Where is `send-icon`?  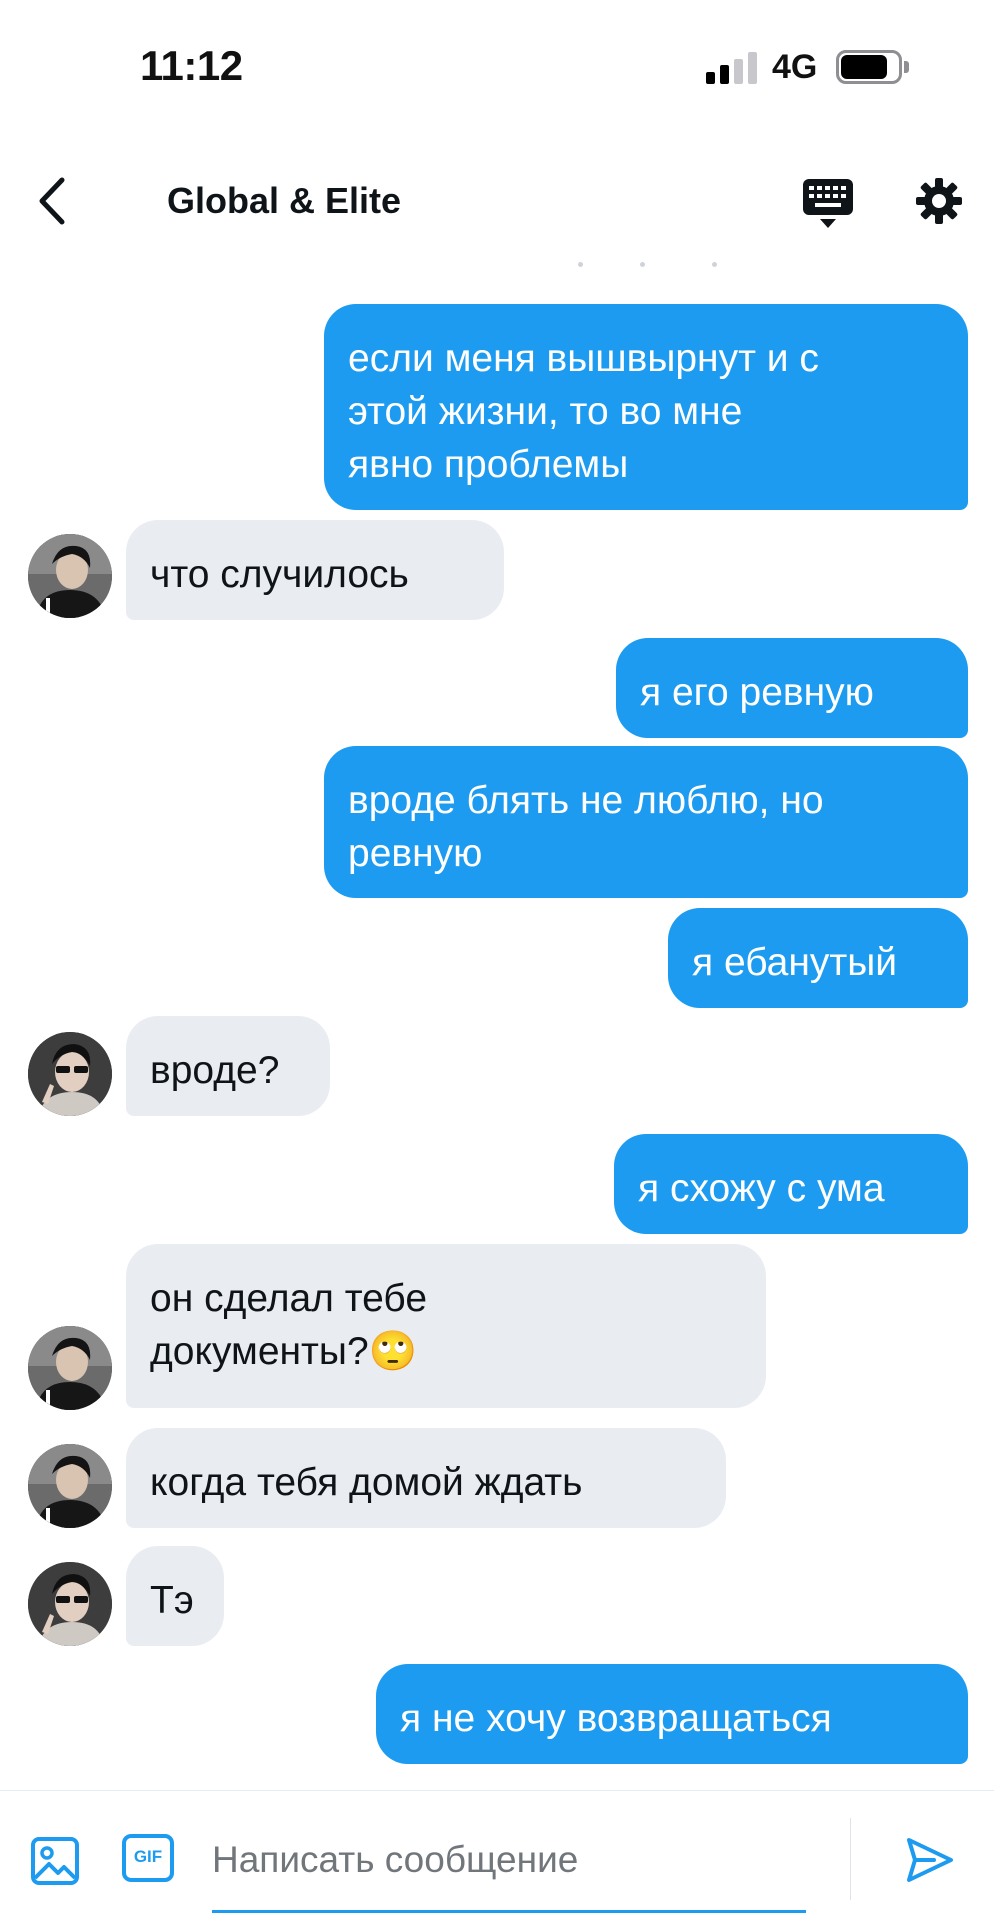
send-icon is located at coordinates (930, 1860).